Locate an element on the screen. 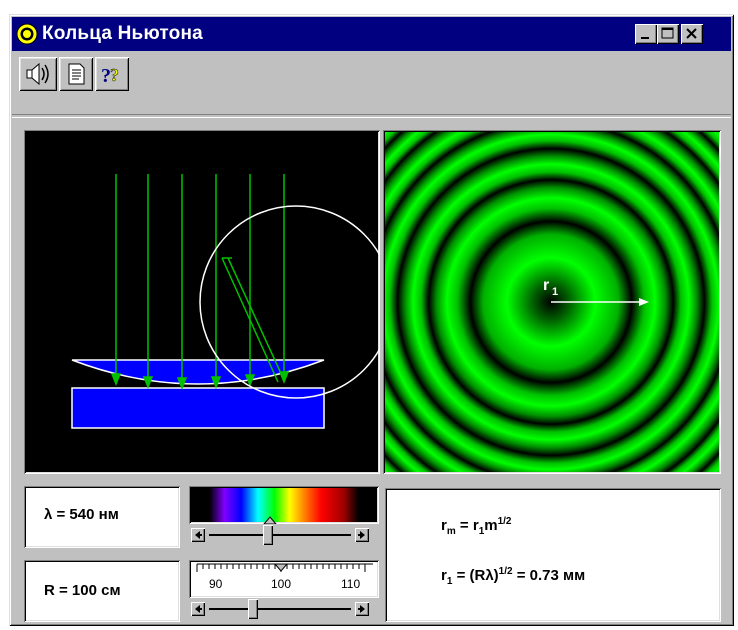 This screenshot has height=630, width=738. radius-display: R = 100 см is located at coordinates (102, 591).